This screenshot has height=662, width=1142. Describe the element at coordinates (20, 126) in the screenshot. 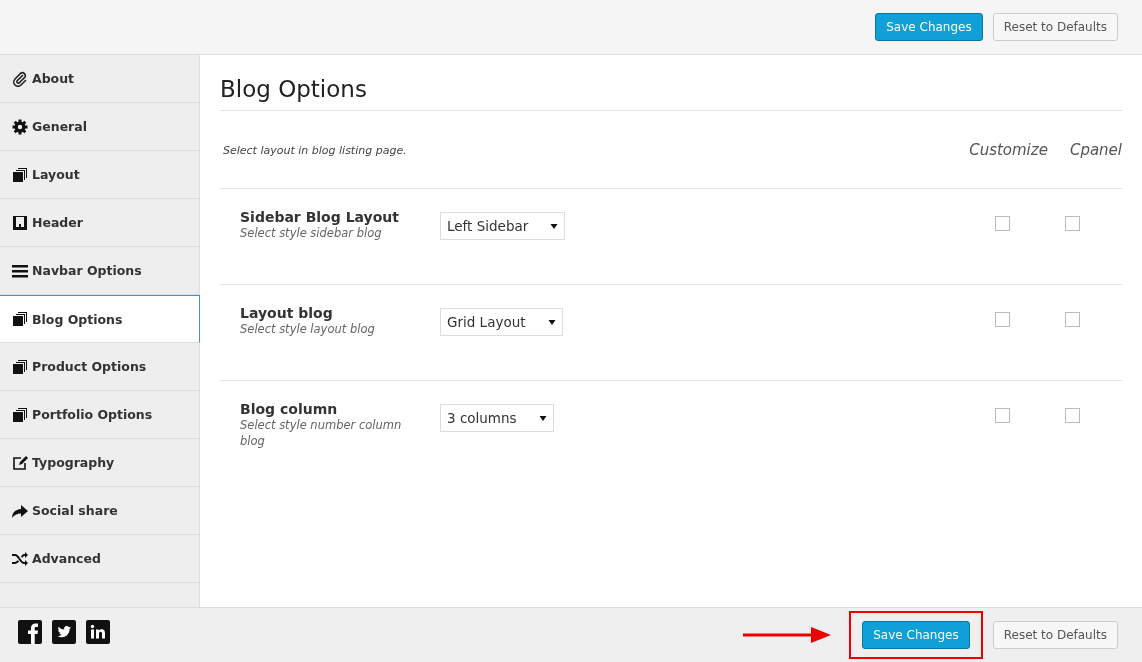

I see `gear-icon` at that location.